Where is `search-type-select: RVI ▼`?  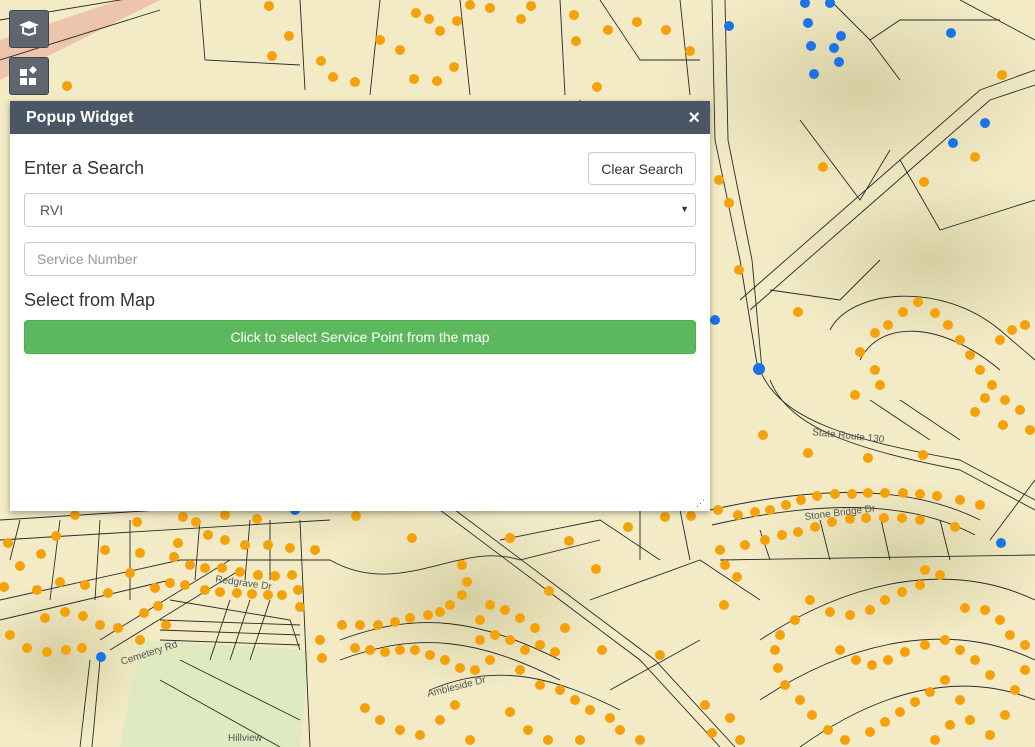
search-type-select: RVI ▼ is located at coordinates (360, 210).